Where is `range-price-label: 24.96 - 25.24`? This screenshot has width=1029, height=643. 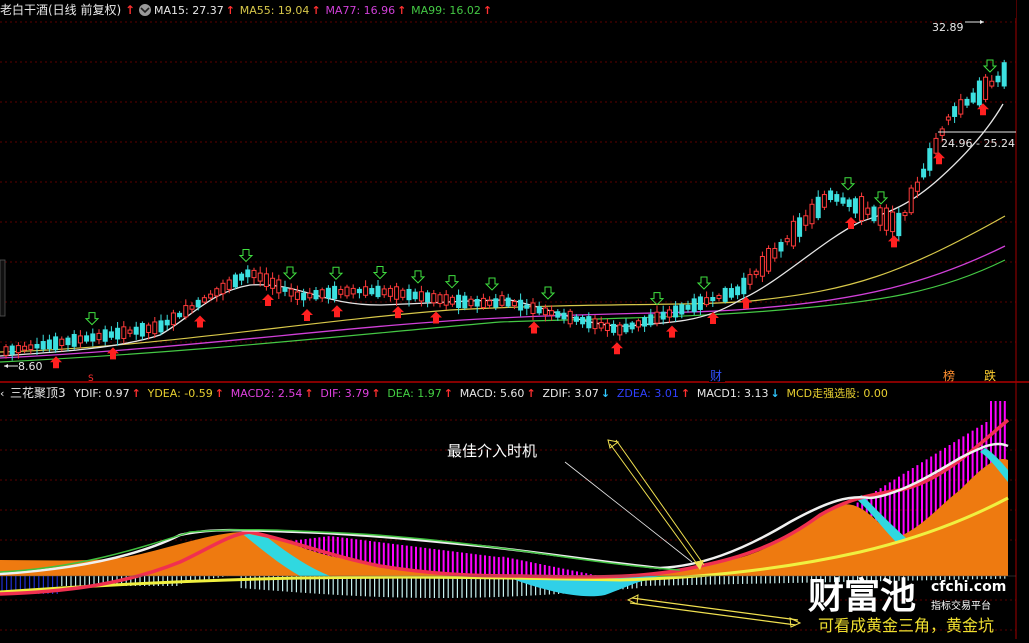
range-price-label: 24.96 - 25.24 is located at coordinates (978, 143).